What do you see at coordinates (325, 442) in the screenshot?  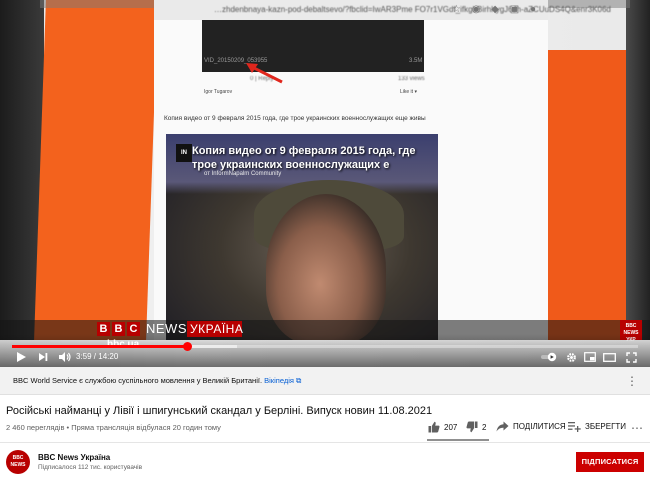 I see `divider` at bounding box center [325, 442].